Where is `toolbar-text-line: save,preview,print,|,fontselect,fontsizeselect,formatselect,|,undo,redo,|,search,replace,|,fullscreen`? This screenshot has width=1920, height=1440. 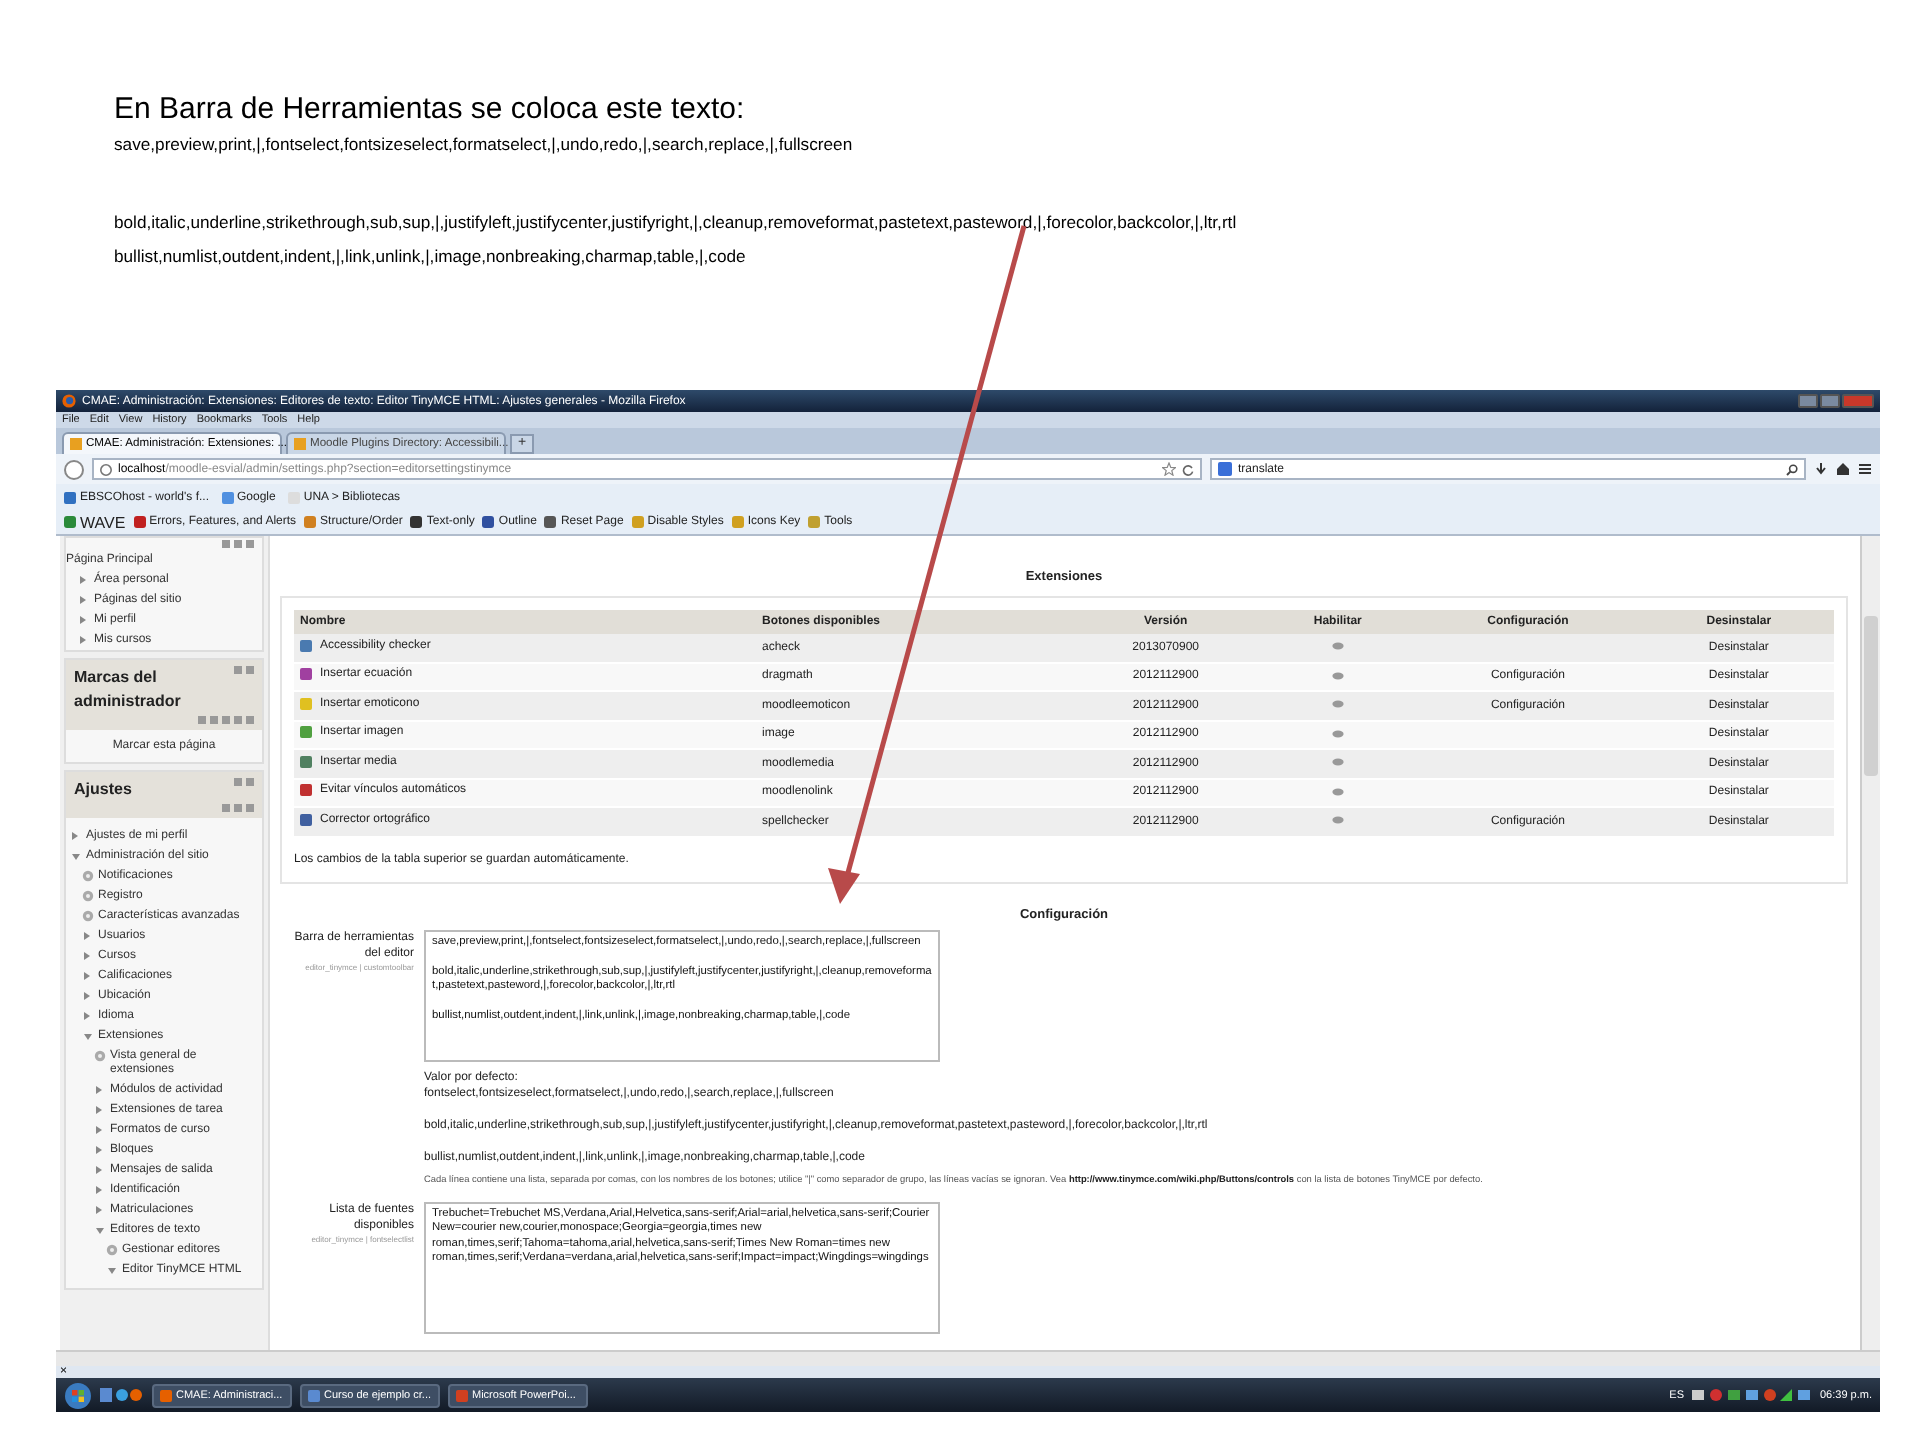 toolbar-text-line: save,preview,print,|,fontselect,fontsizeselect,formatselect,|,undo,redo,|,search,replace,|,fullscreen is located at coordinates (484, 144).